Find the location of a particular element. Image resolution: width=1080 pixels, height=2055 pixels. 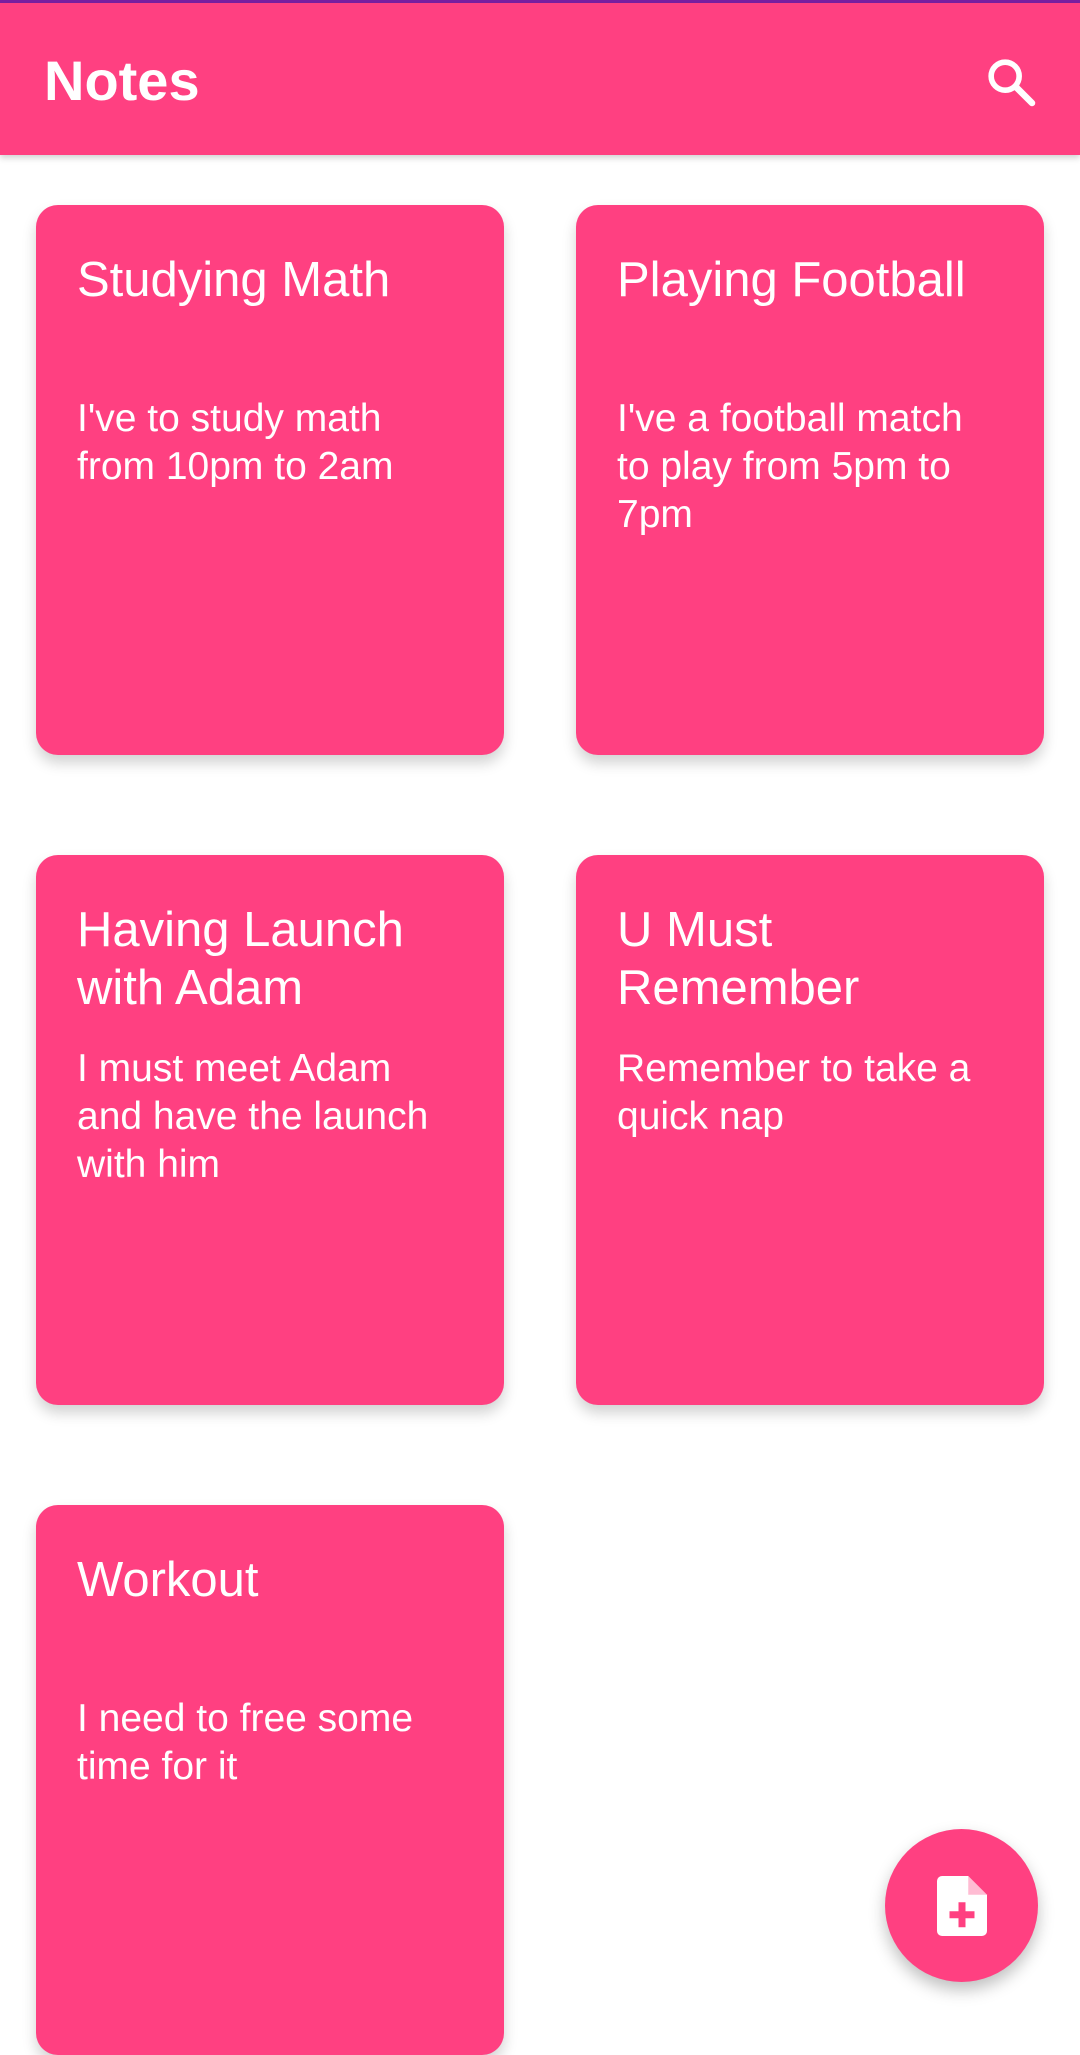

note-add-icon is located at coordinates (961, 1905).